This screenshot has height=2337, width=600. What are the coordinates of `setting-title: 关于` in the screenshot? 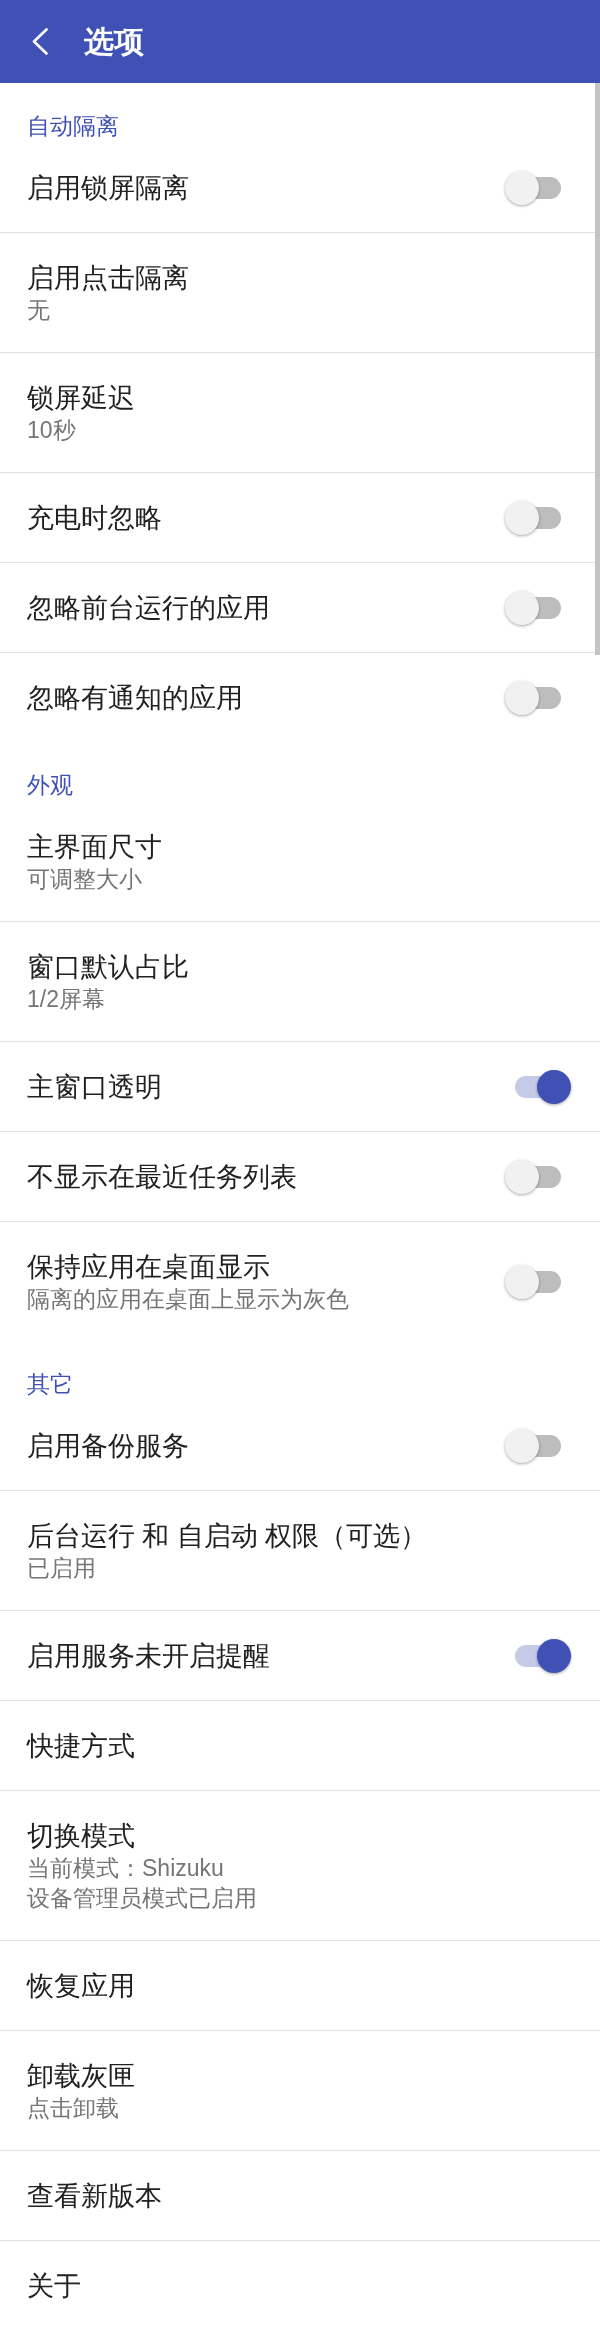 It's located at (54, 2286).